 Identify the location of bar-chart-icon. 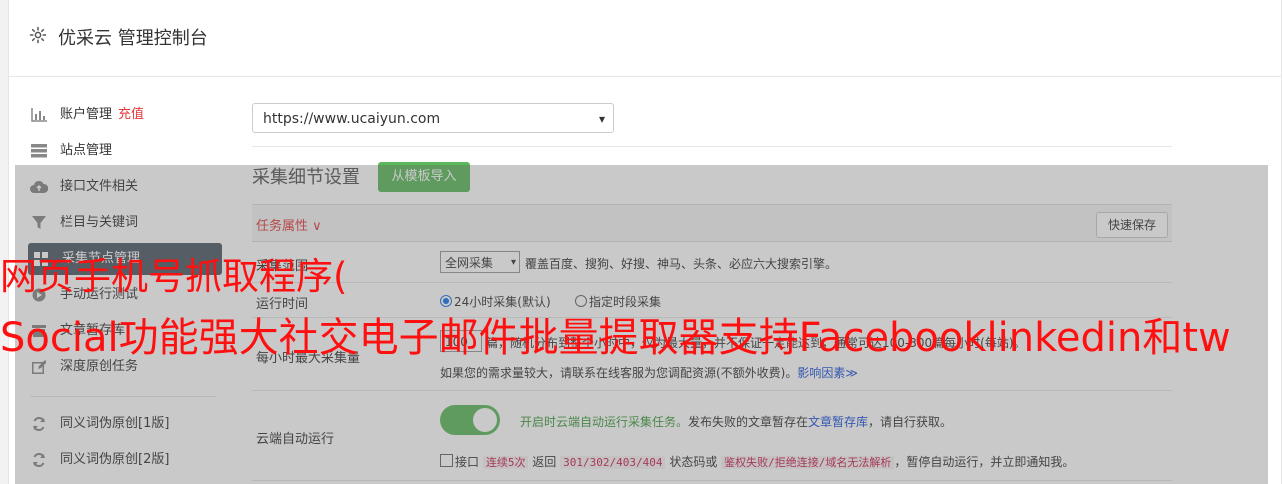
(39, 115).